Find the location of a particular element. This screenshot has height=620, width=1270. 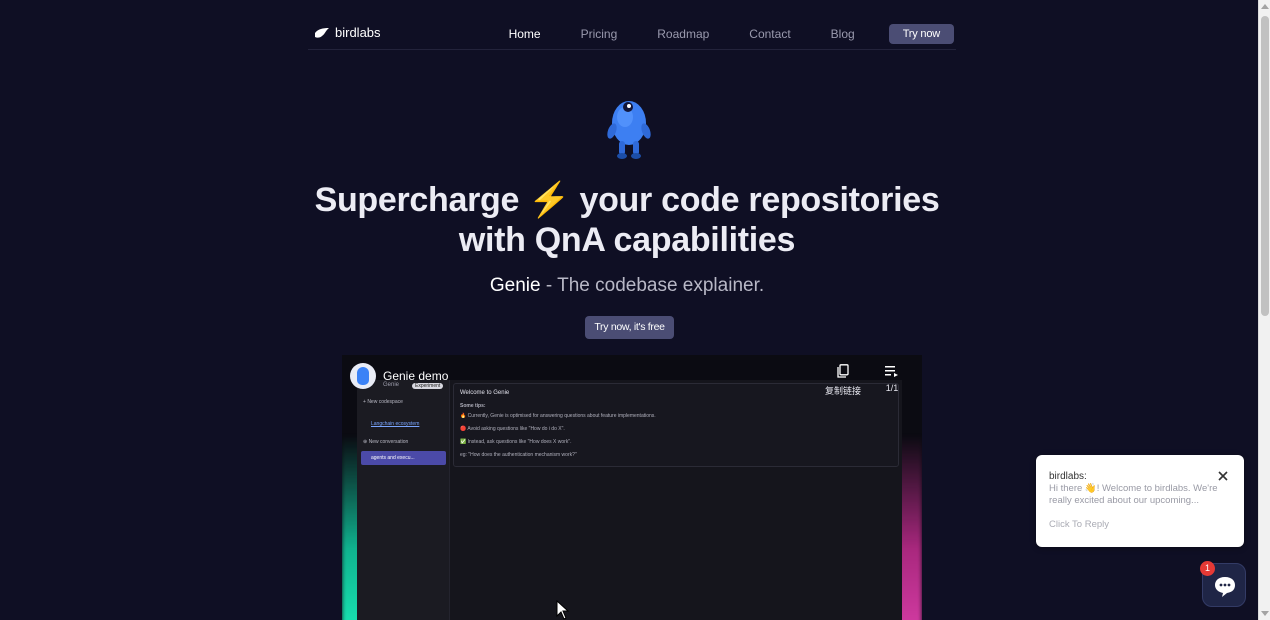

brand-logo: birdlabs is located at coordinates (347, 32).